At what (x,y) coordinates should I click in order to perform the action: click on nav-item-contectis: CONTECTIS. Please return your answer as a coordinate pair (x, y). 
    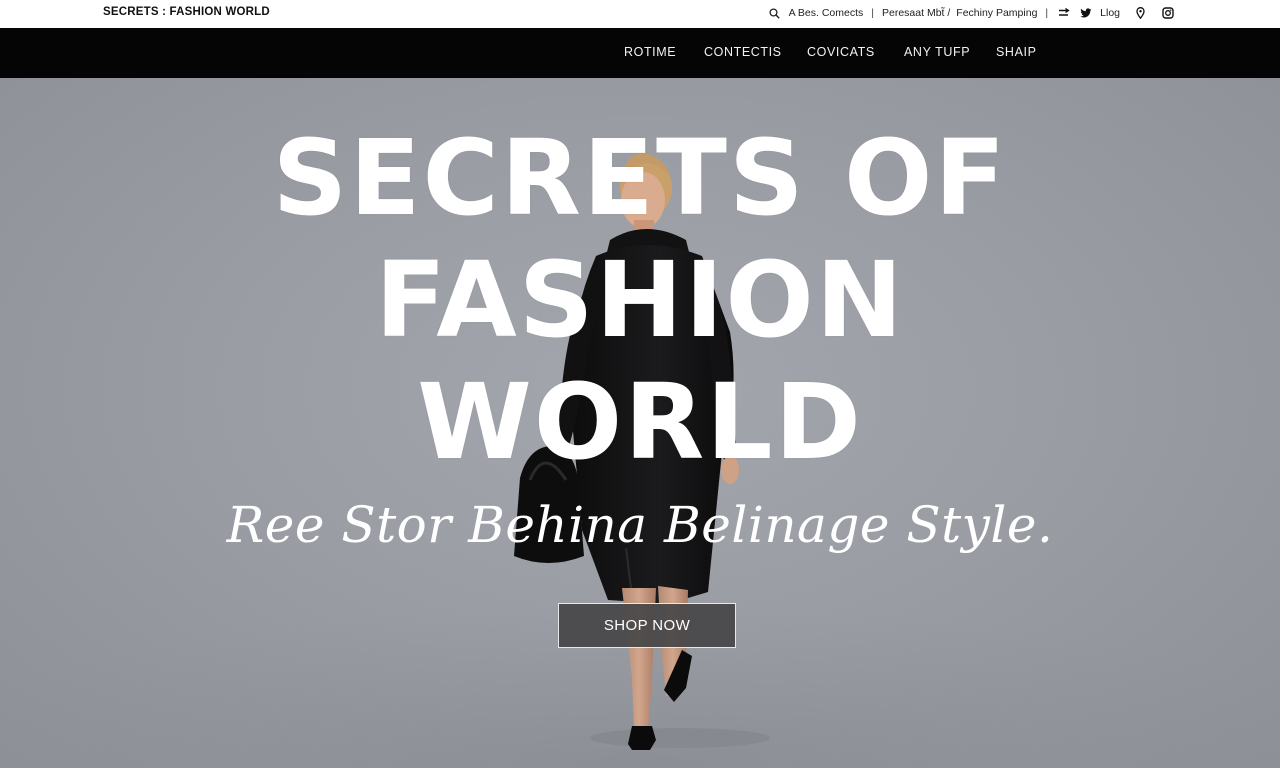
    Looking at the image, I should click on (743, 52).